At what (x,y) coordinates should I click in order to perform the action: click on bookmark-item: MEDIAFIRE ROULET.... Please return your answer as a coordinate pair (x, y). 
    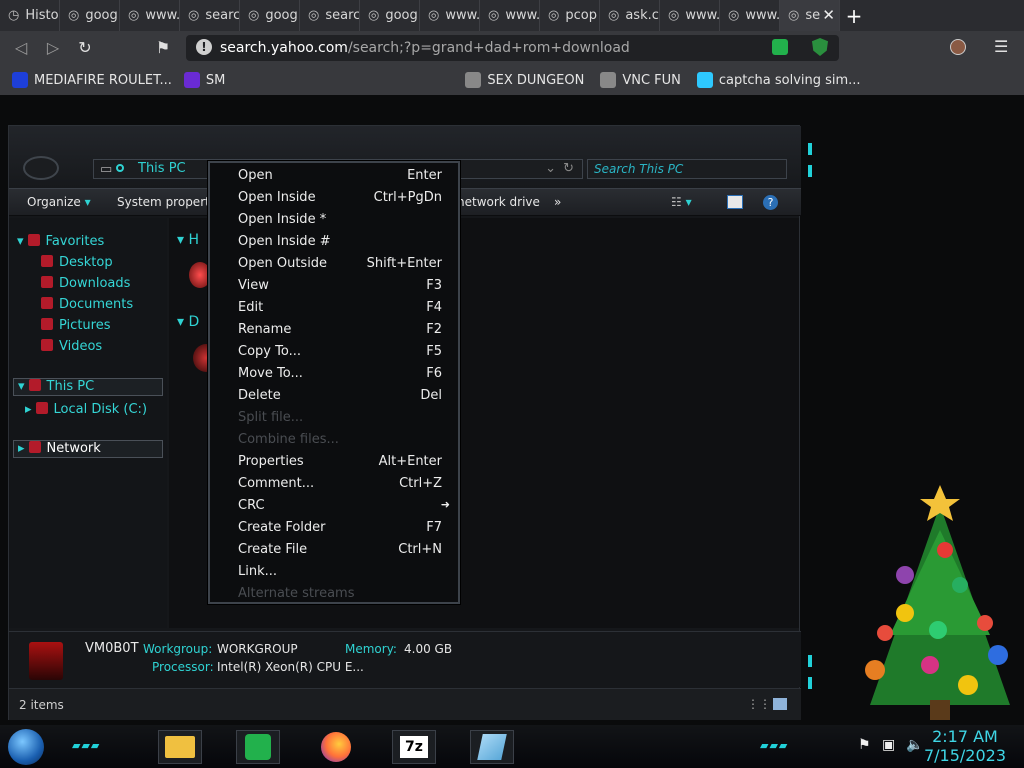
    Looking at the image, I should click on (92, 80).